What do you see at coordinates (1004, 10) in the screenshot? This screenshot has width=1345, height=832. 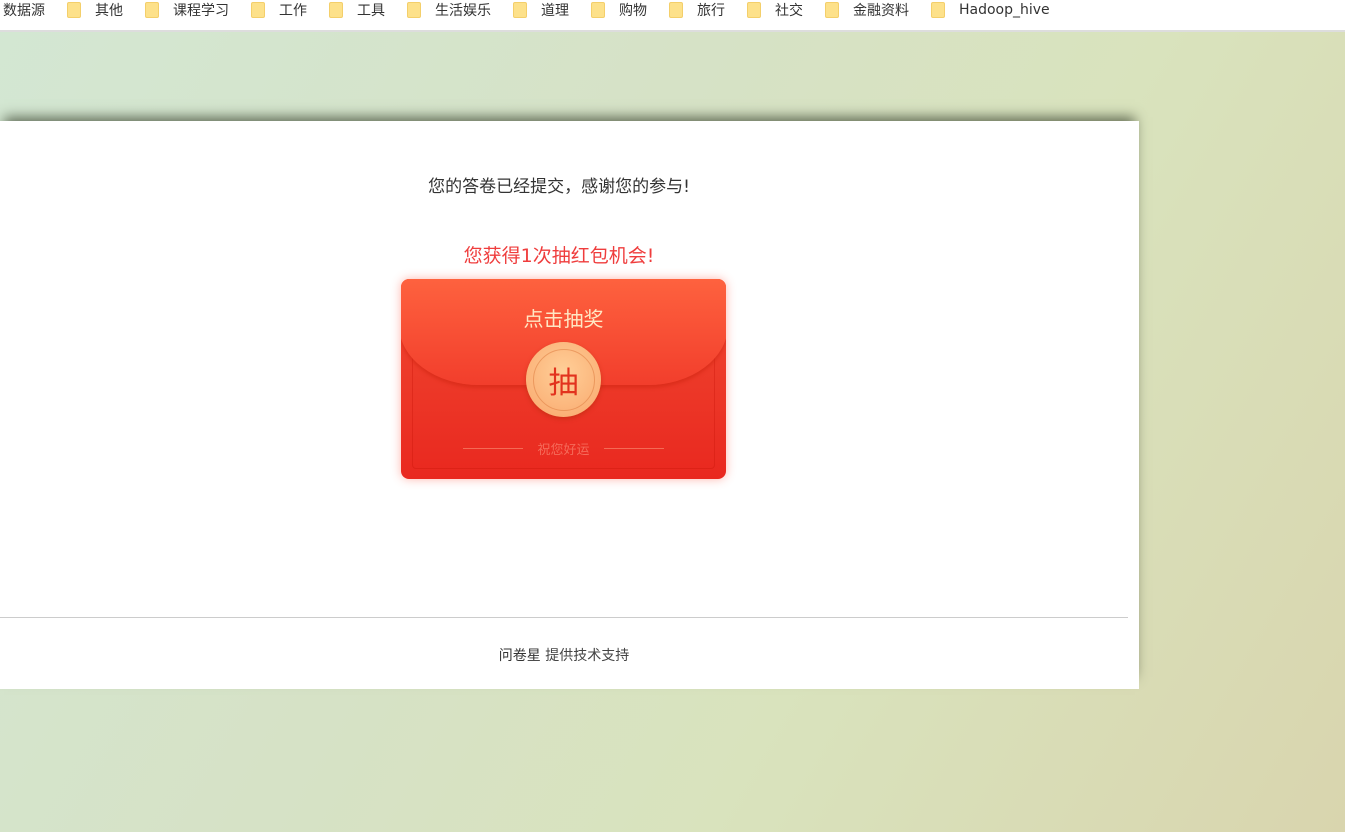 I see `bookmark-label: Hadoop_hive` at bounding box center [1004, 10].